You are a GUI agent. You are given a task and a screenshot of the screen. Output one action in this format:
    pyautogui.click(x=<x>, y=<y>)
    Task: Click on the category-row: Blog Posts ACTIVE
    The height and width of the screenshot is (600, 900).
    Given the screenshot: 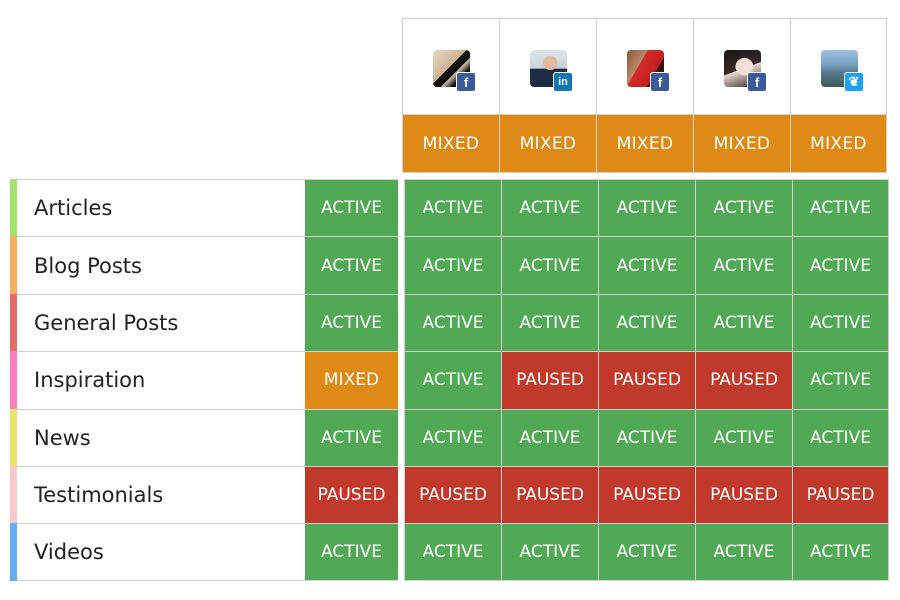 What is the action you would take?
    pyautogui.click(x=204, y=265)
    